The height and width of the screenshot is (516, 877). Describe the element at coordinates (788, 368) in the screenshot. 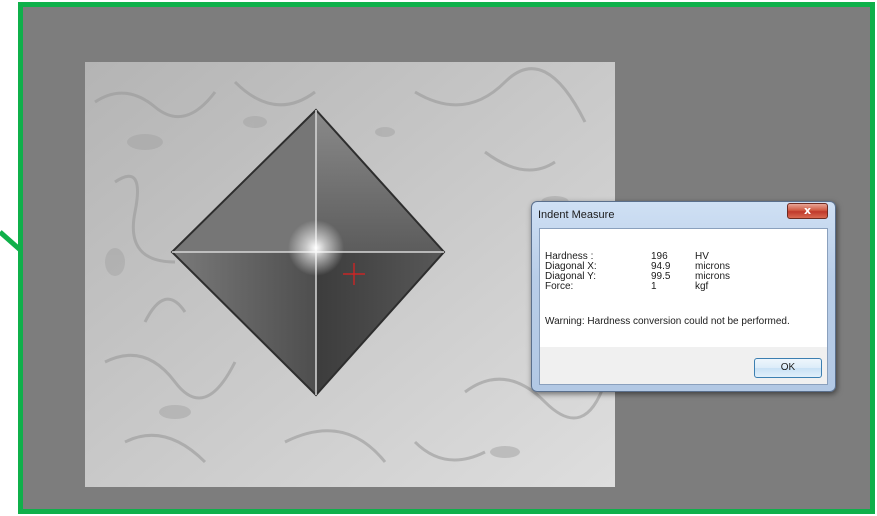

I see `ok-button: OK` at that location.